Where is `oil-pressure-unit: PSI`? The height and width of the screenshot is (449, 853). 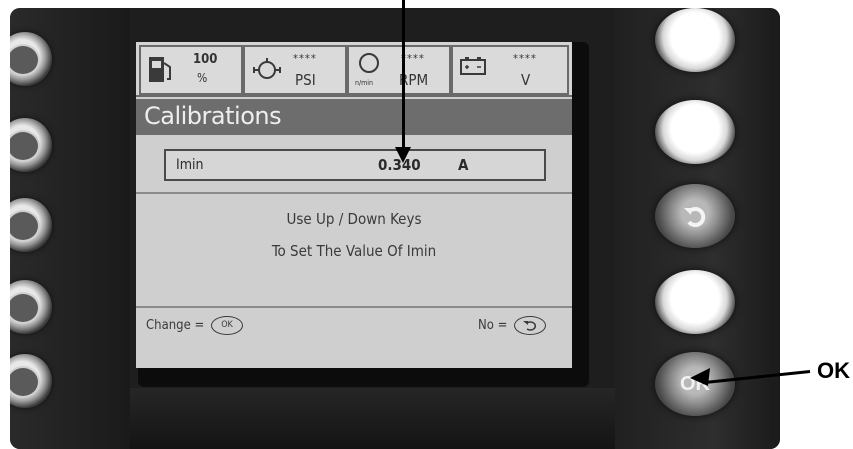 oil-pressure-unit: PSI is located at coordinates (305, 80).